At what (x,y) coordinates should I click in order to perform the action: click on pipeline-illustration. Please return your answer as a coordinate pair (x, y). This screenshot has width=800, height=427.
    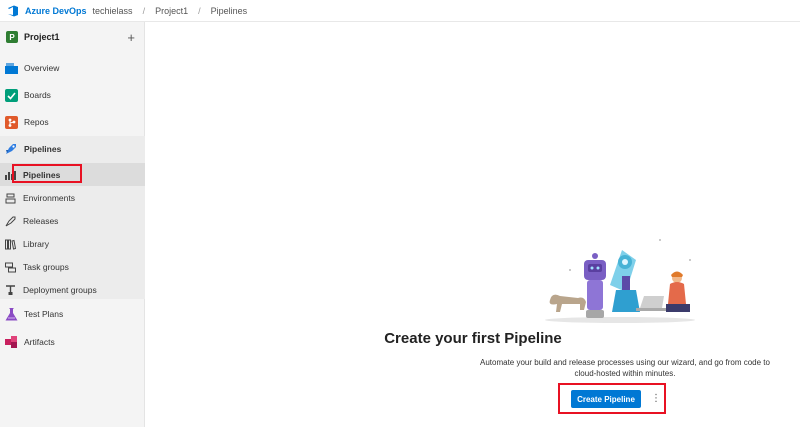
    Looking at the image, I should click on (620, 281).